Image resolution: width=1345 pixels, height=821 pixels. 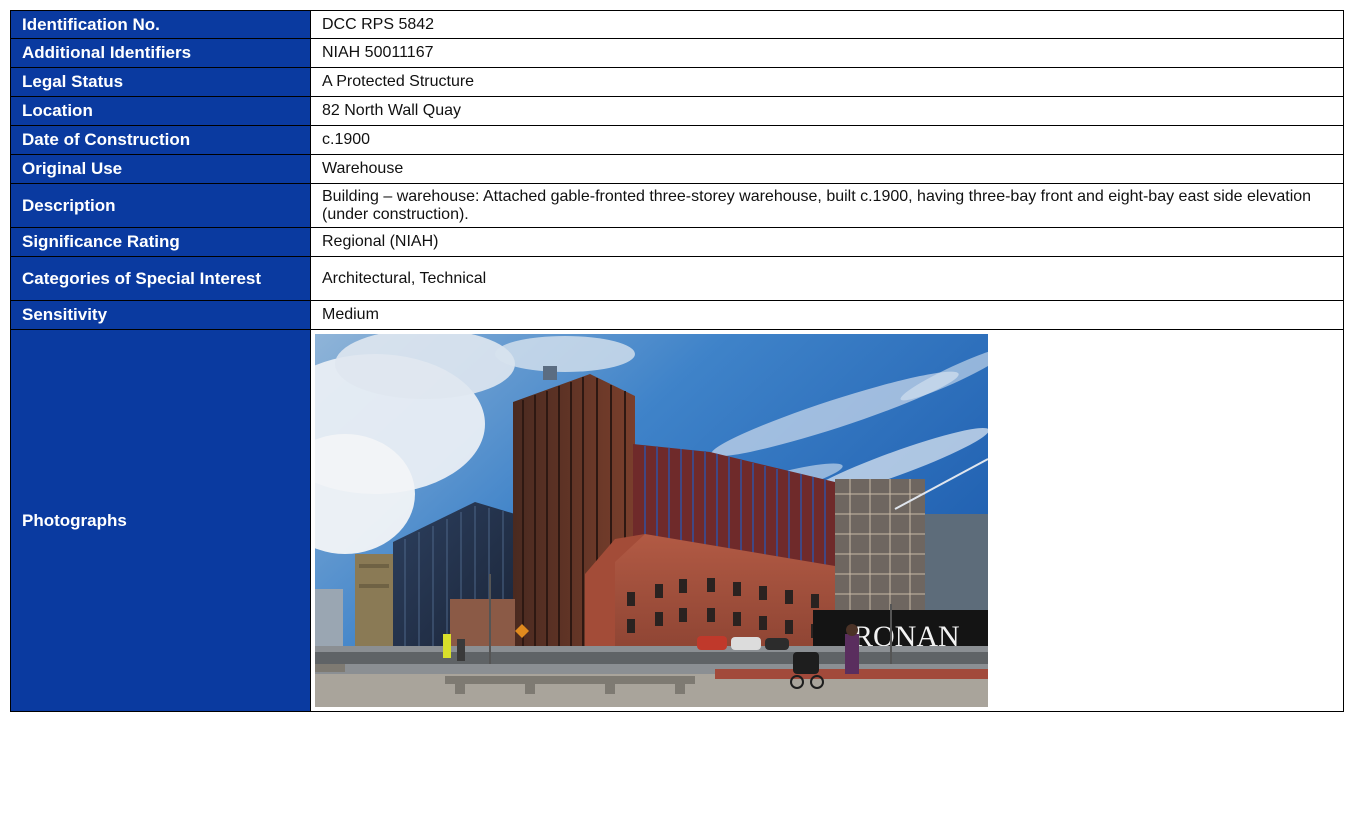 I want to click on row-label-categories-of-special-interest: Categories of Special Interest, so click(x=160, y=278).